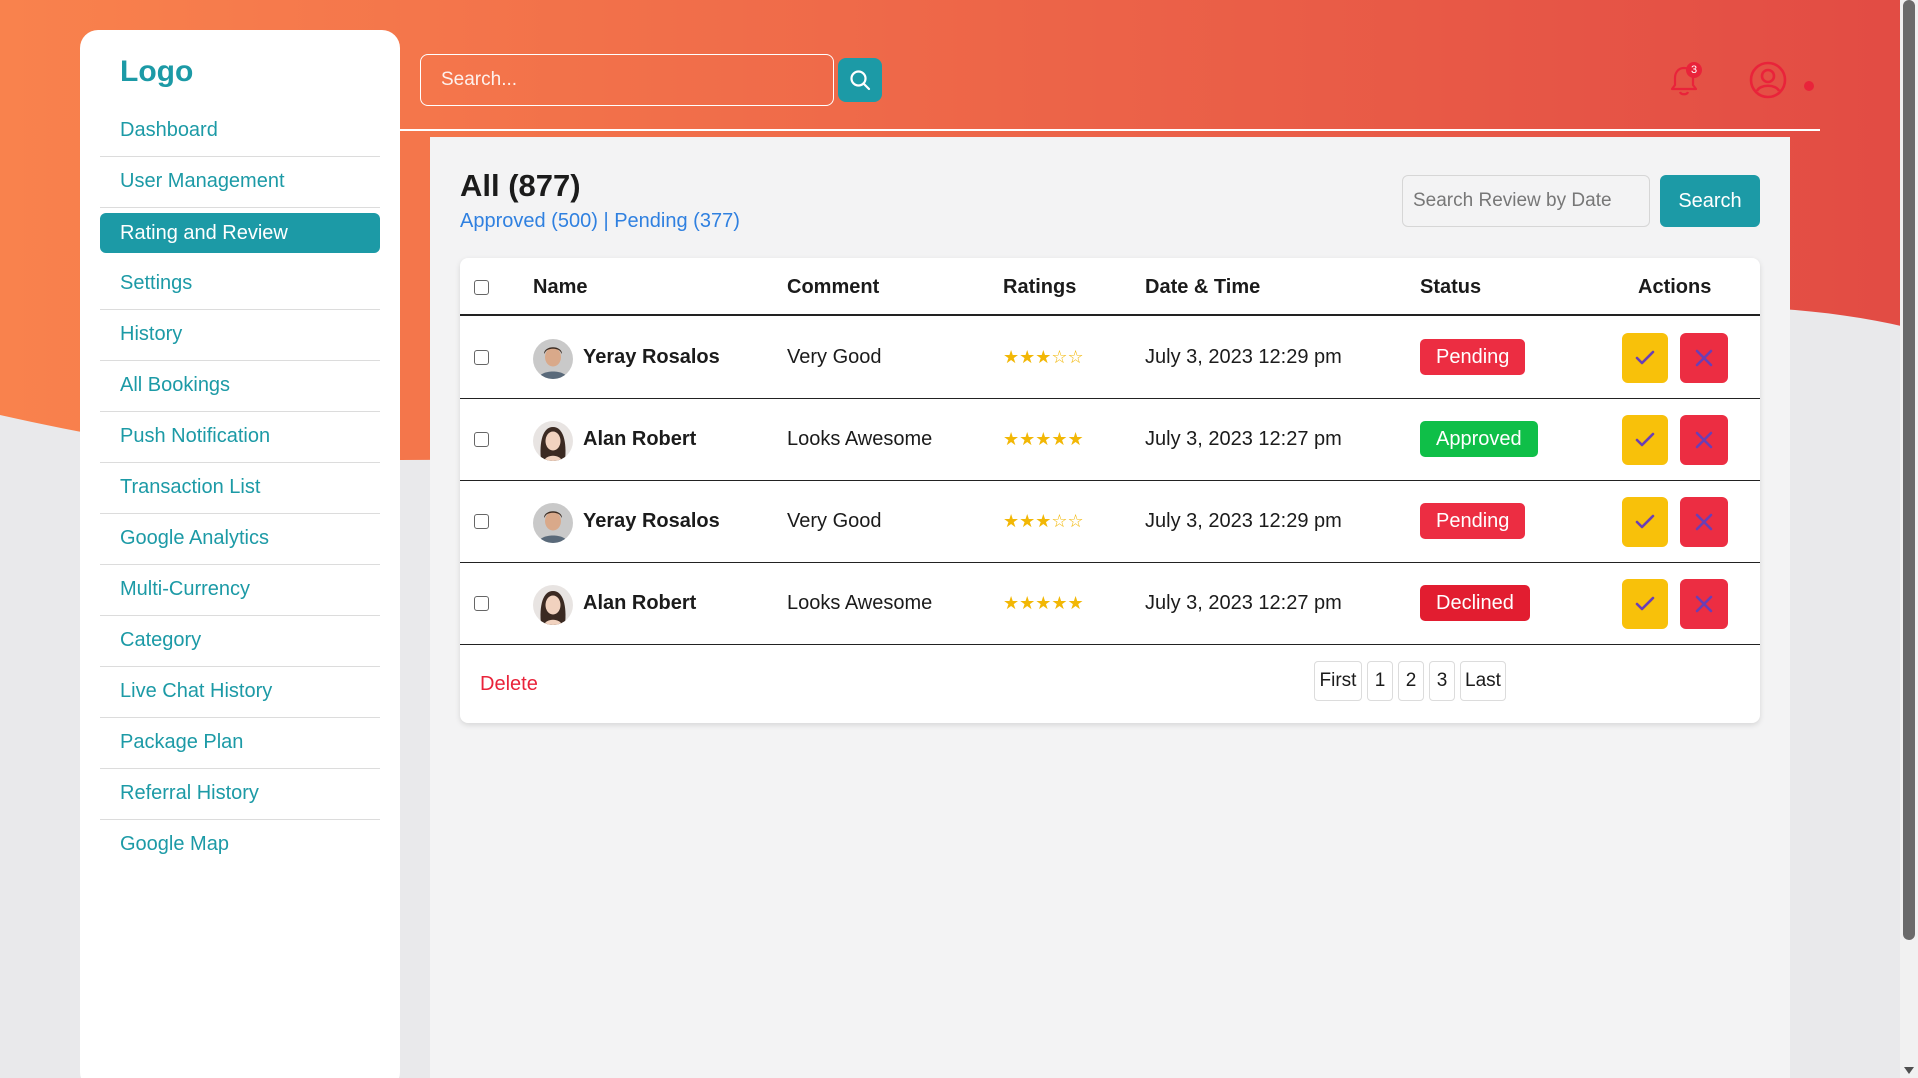 The height and width of the screenshot is (1078, 1918). I want to click on filter-pending-link: Pending (377), so click(677, 221).